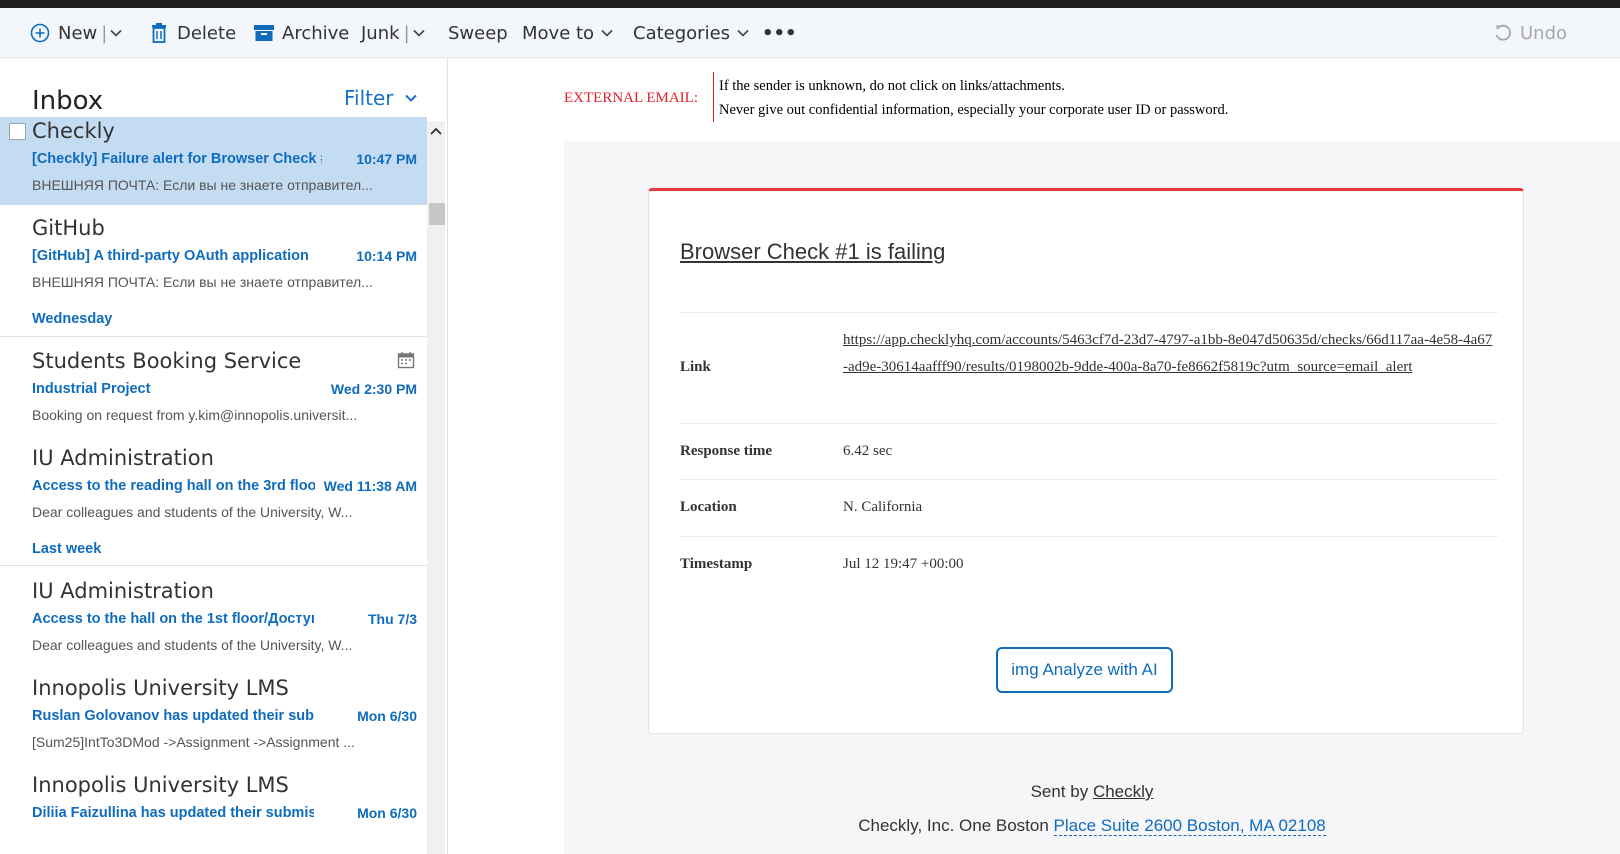 The image size is (1620, 854). Describe the element at coordinates (159, 33) in the screenshot. I see `trash-icon` at that location.